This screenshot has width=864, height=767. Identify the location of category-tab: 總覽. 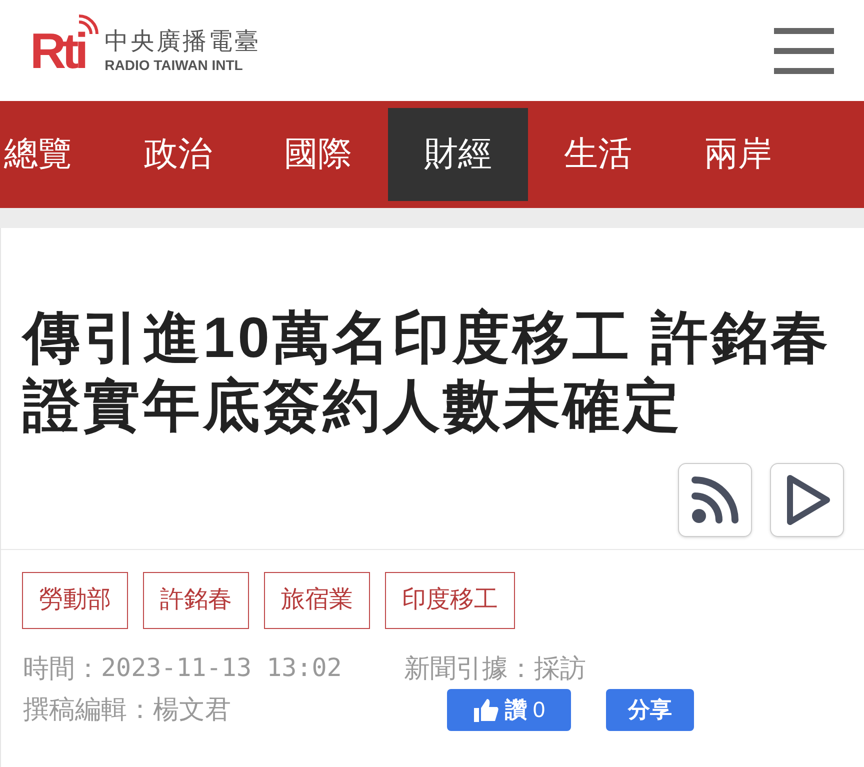
(54, 154).